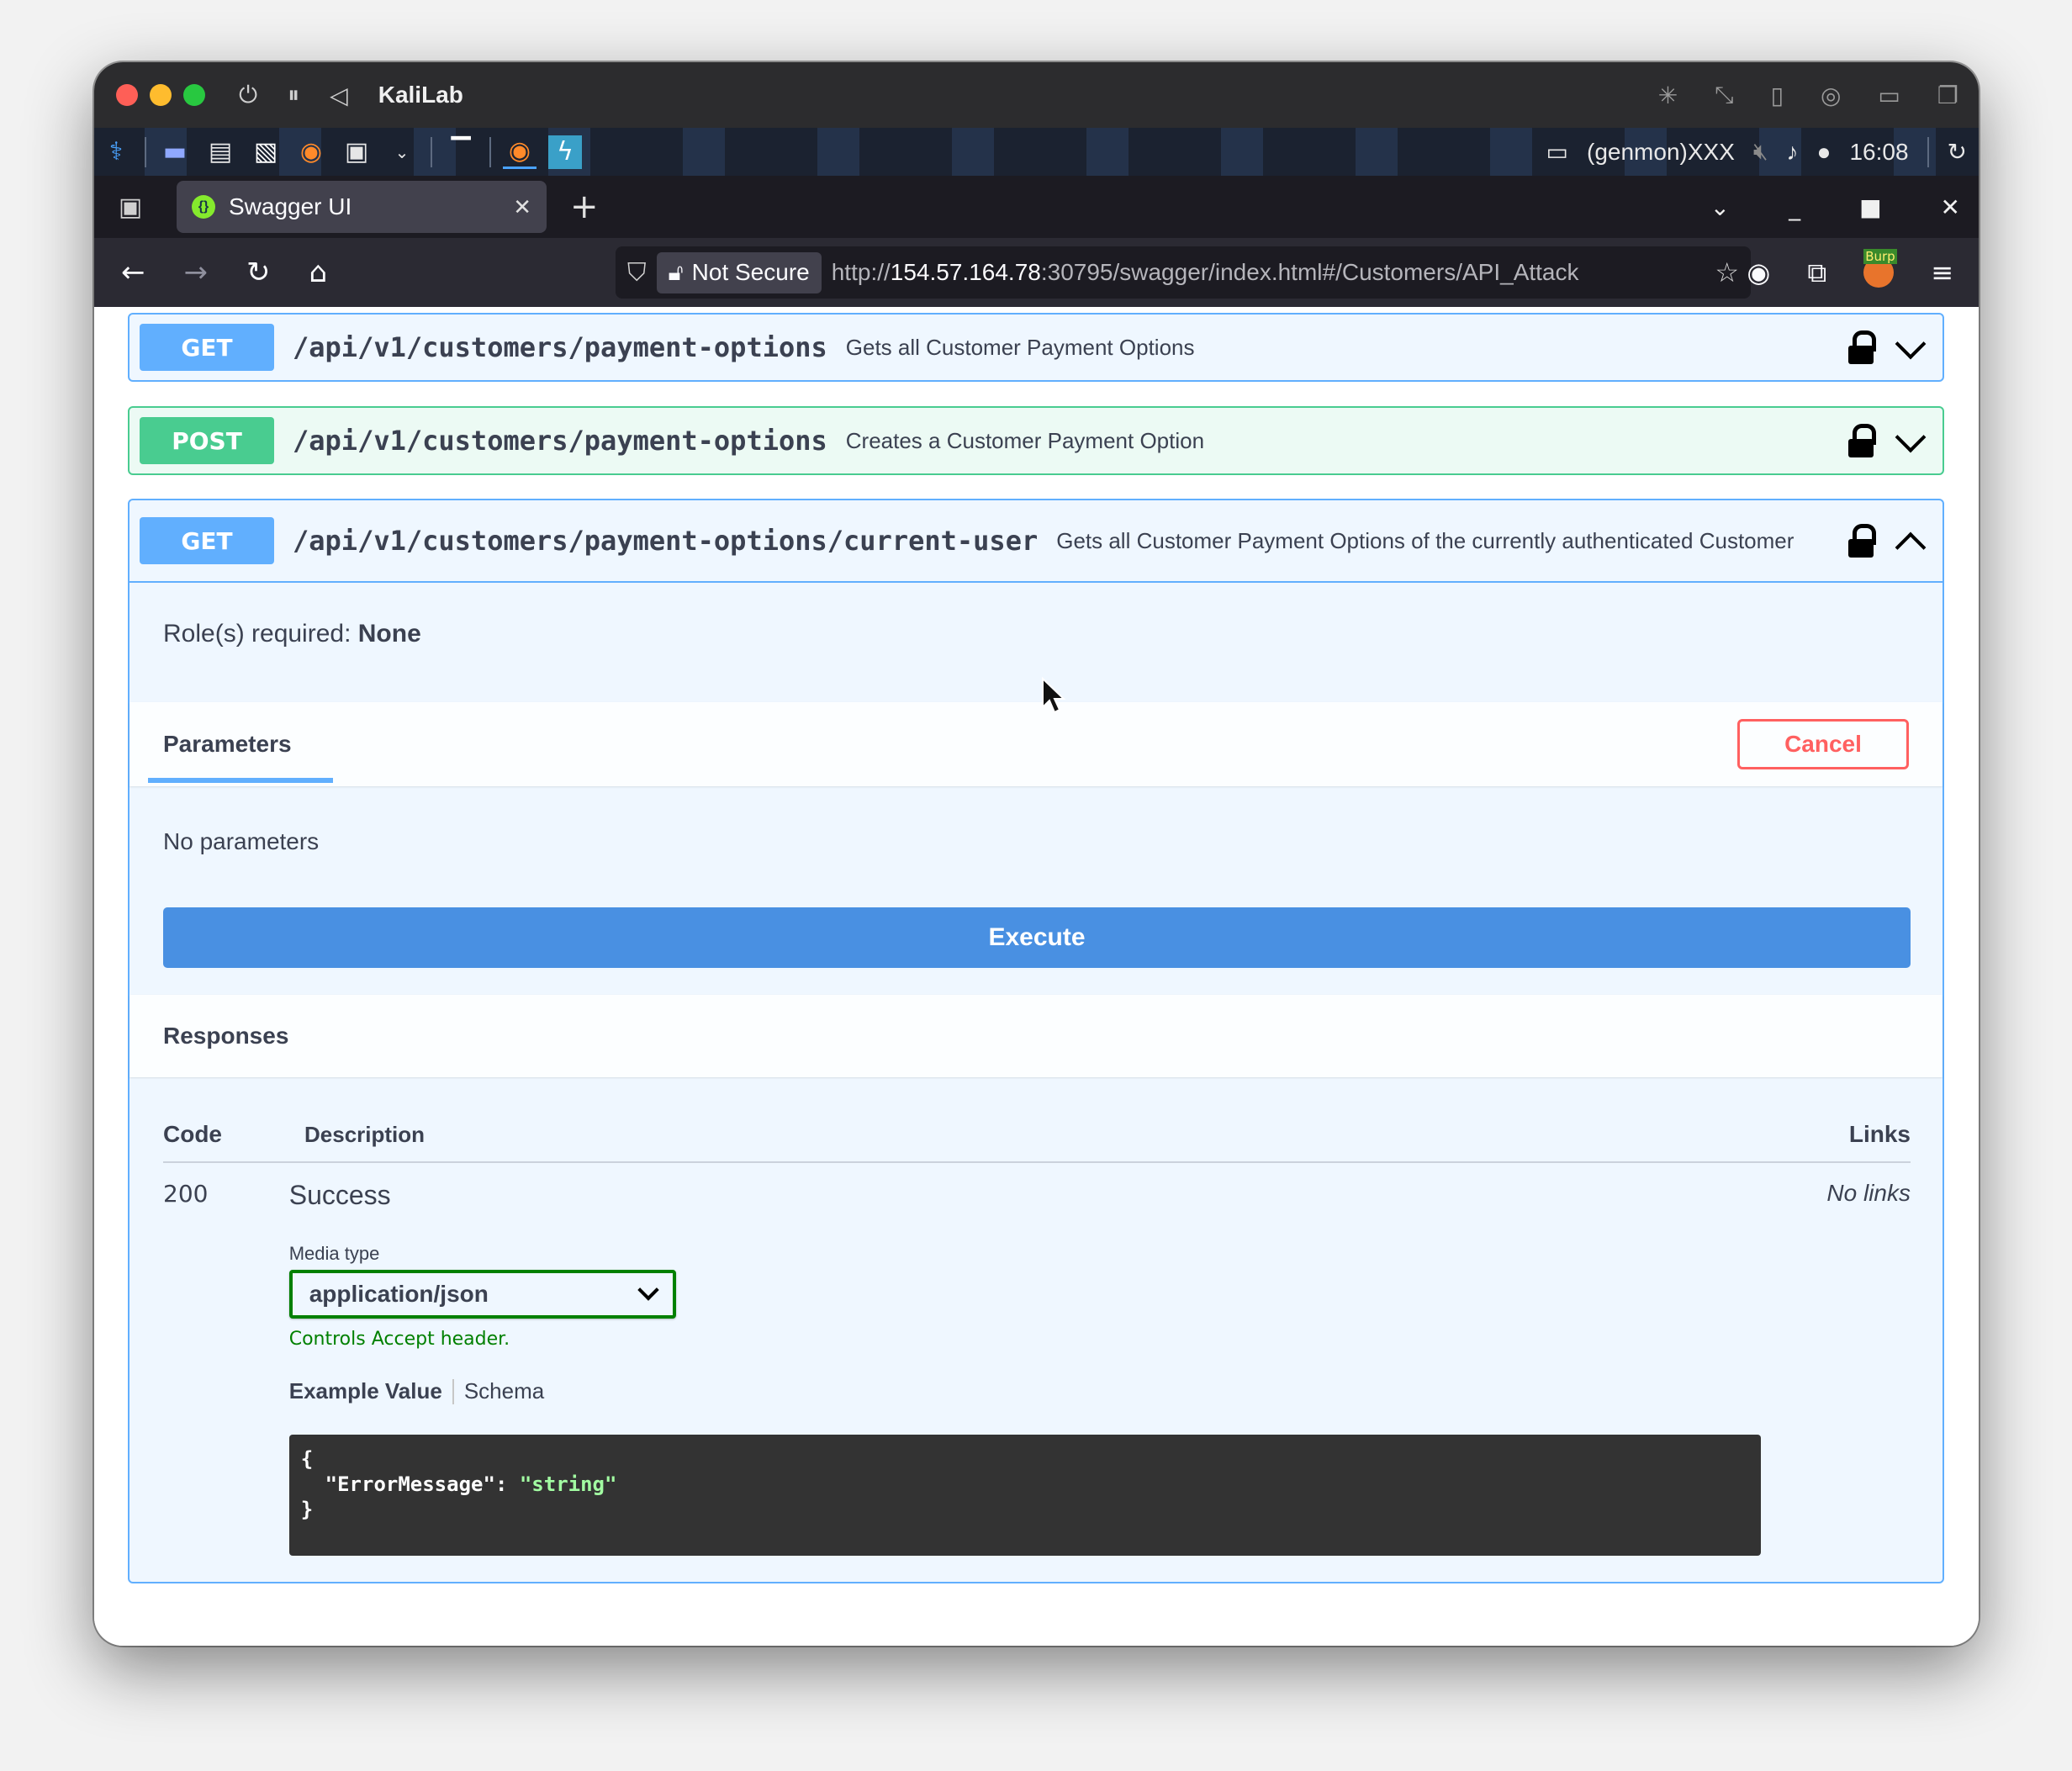 The image size is (2072, 1771). Describe the element at coordinates (1020, 347) in the screenshot. I see `operation-summary: Gets all Customer Payment Options` at that location.